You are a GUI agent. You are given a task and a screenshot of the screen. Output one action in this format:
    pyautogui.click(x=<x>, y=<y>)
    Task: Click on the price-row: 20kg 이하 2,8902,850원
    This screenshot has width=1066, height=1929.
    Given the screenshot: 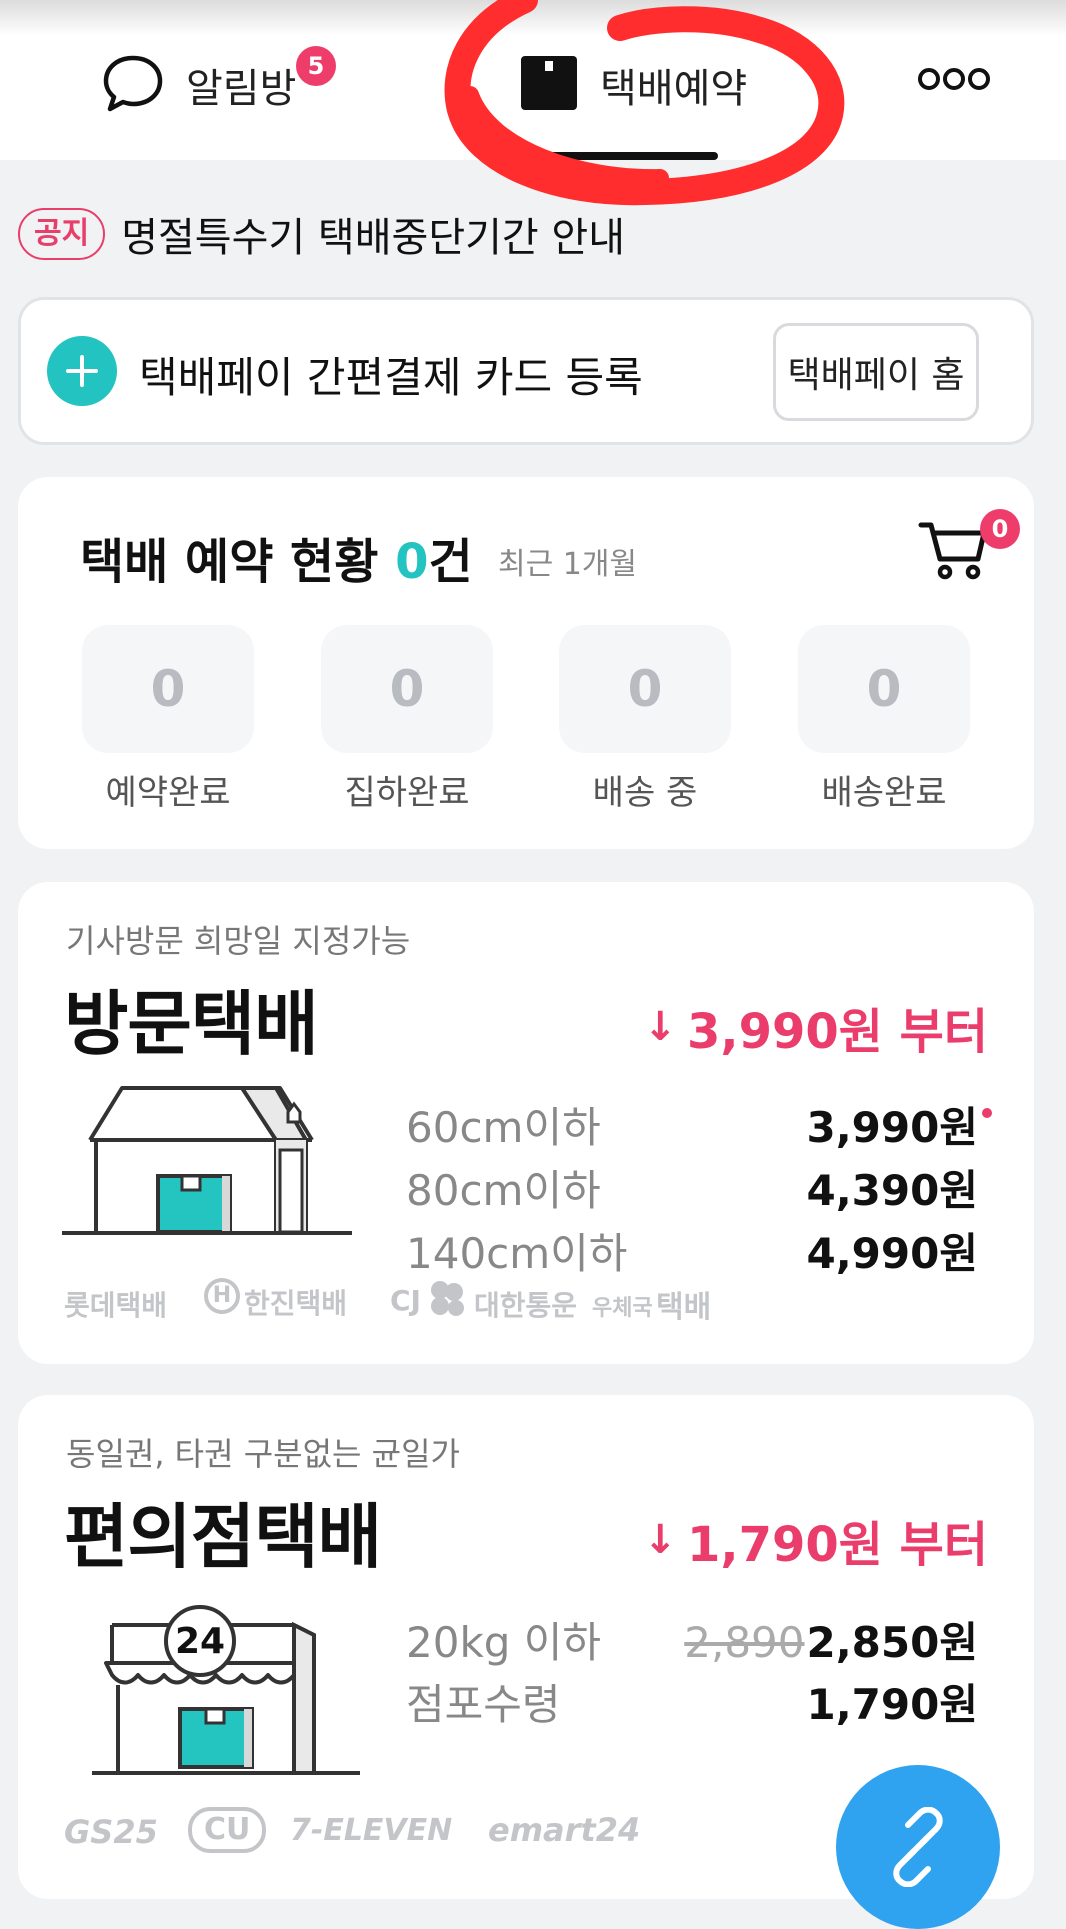 What is the action you would take?
    pyautogui.click(x=706, y=1639)
    